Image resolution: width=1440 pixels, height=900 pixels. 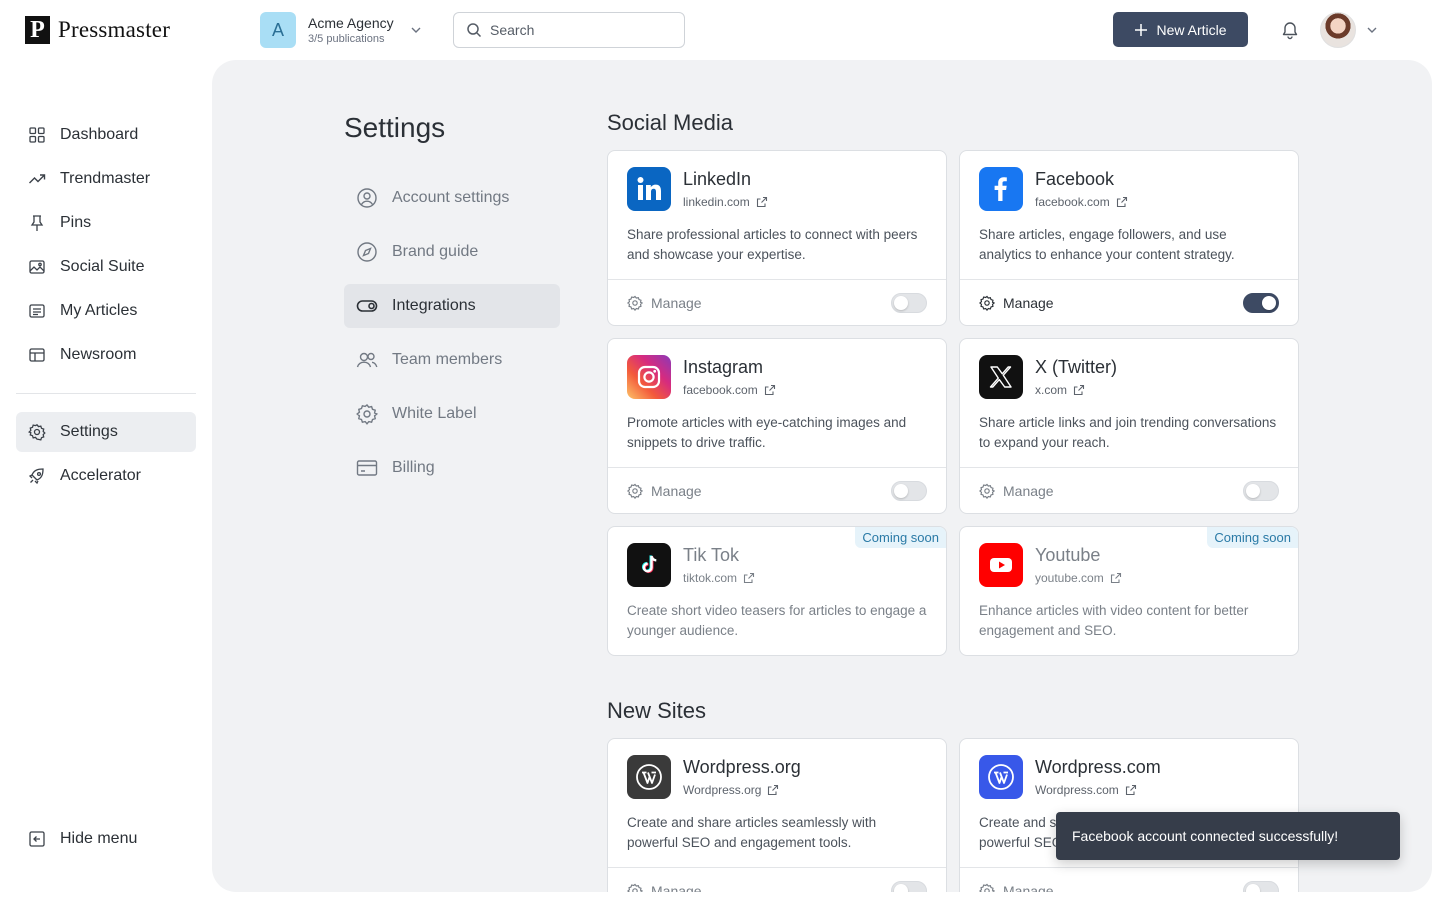 I want to click on integration-name: Youtube, so click(x=1068, y=555).